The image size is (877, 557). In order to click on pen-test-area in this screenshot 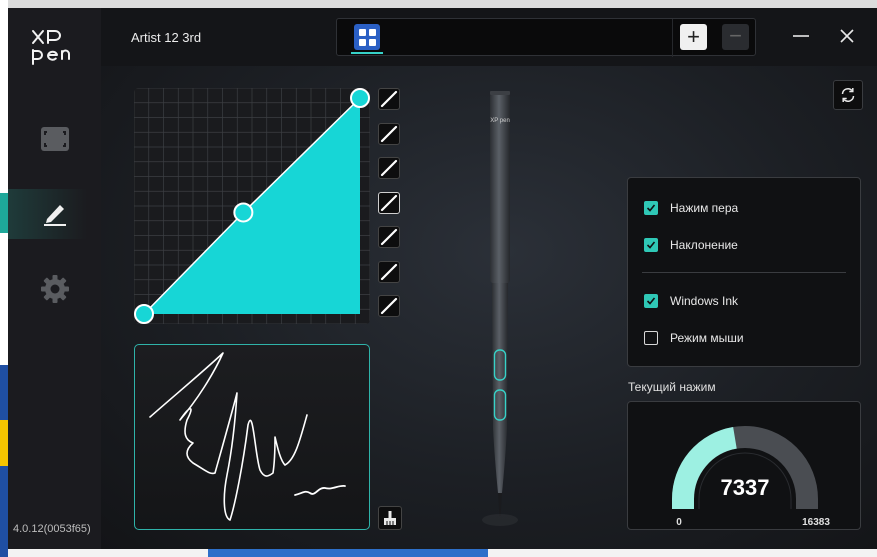, I will do `click(252, 437)`.